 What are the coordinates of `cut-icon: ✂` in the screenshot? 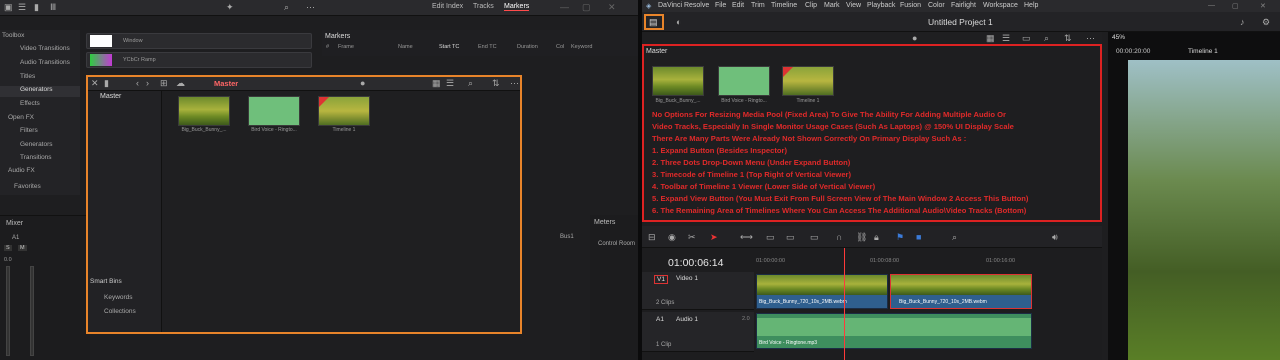 It's located at (692, 237).